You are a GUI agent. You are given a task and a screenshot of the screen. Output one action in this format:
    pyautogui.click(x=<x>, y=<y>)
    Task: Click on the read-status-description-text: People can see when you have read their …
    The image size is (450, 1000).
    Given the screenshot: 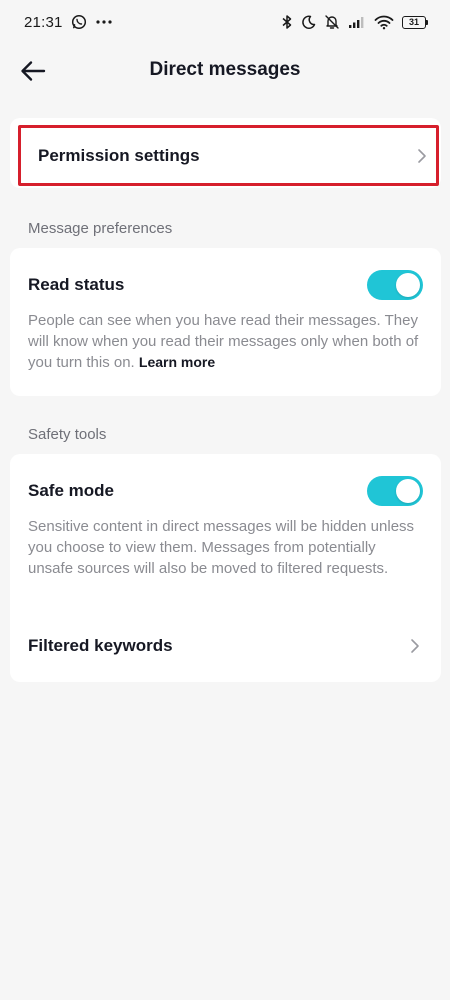 What is the action you would take?
    pyautogui.click(x=223, y=341)
    